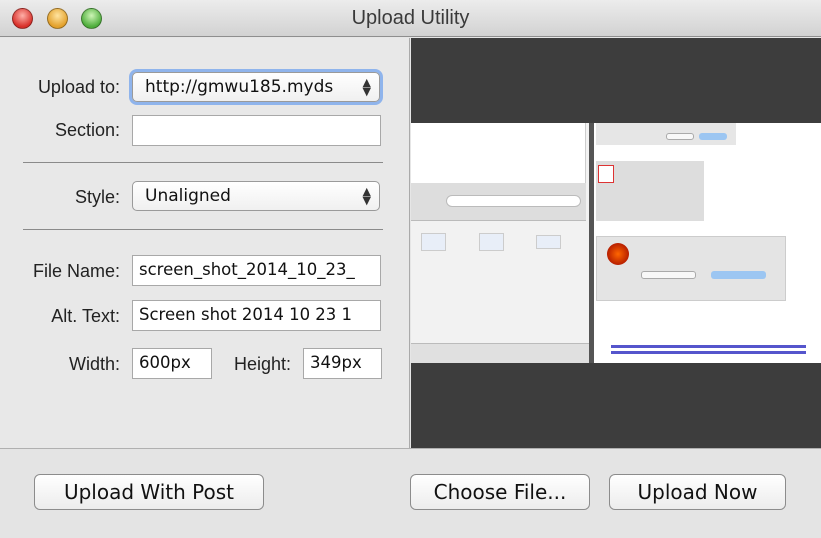 This screenshot has height=538, width=821. Describe the element at coordinates (188, 196) in the screenshot. I see `style-value: Unaligned` at that location.